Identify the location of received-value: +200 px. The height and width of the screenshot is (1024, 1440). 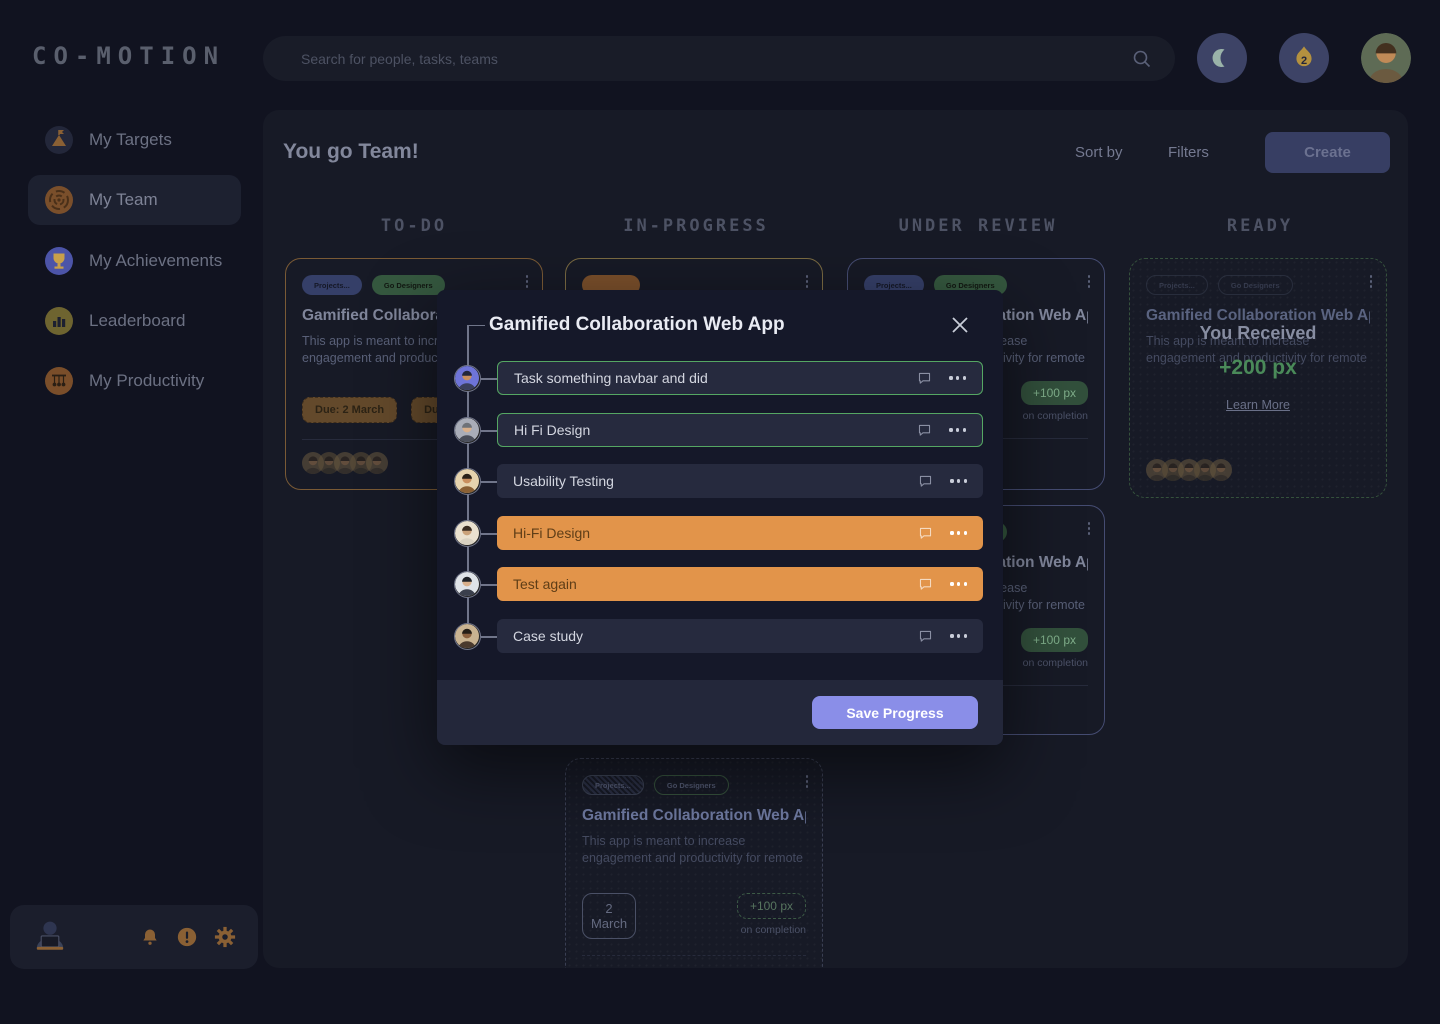
(1258, 367).